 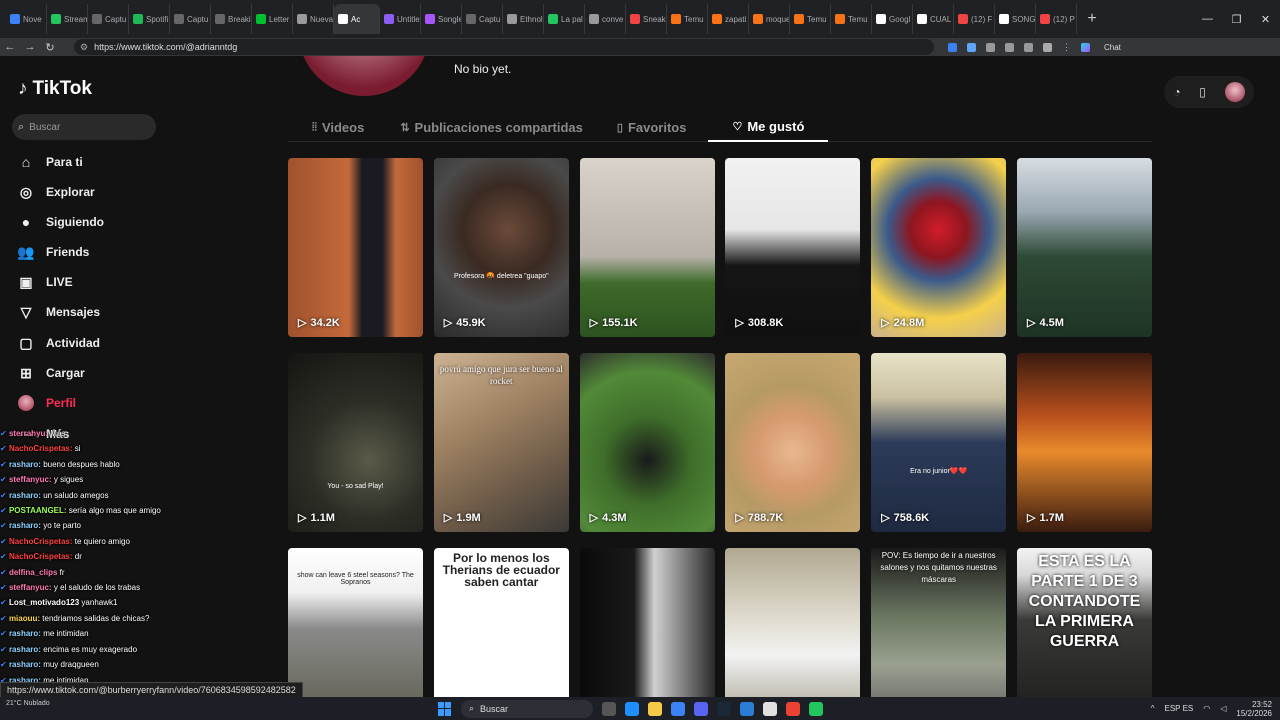 What do you see at coordinates (728, 19) in the screenshot?
I see `browser-tab: zapati` at bounding box center [728, 19].